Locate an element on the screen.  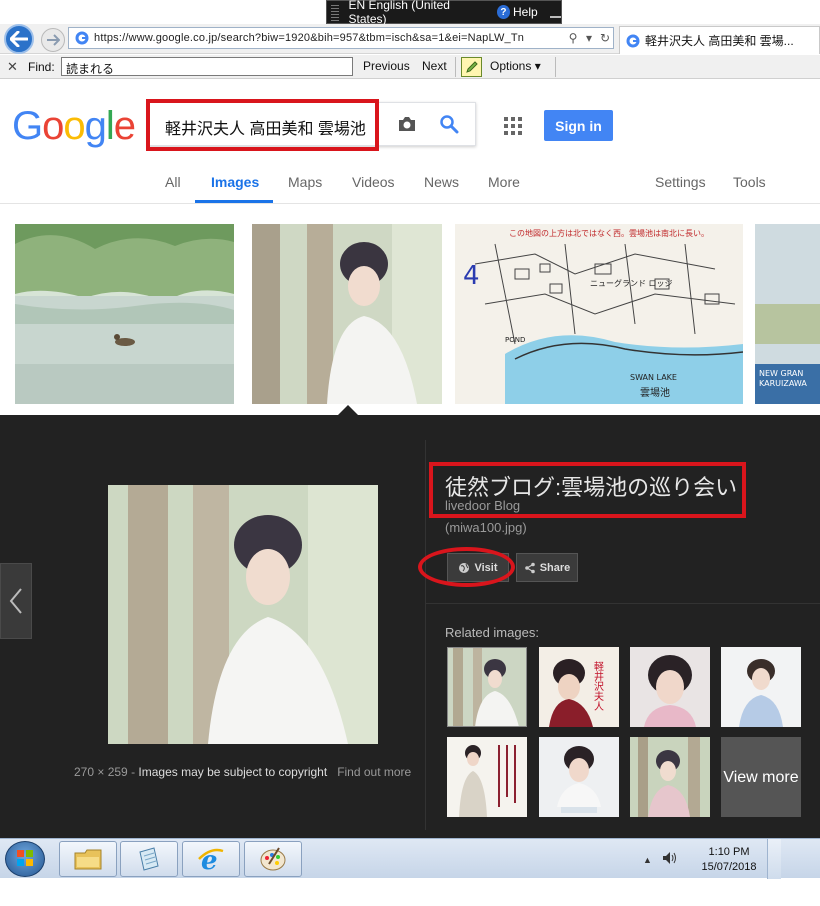
clock-date: 15/07/2018 is located at coordinates (729, 867).